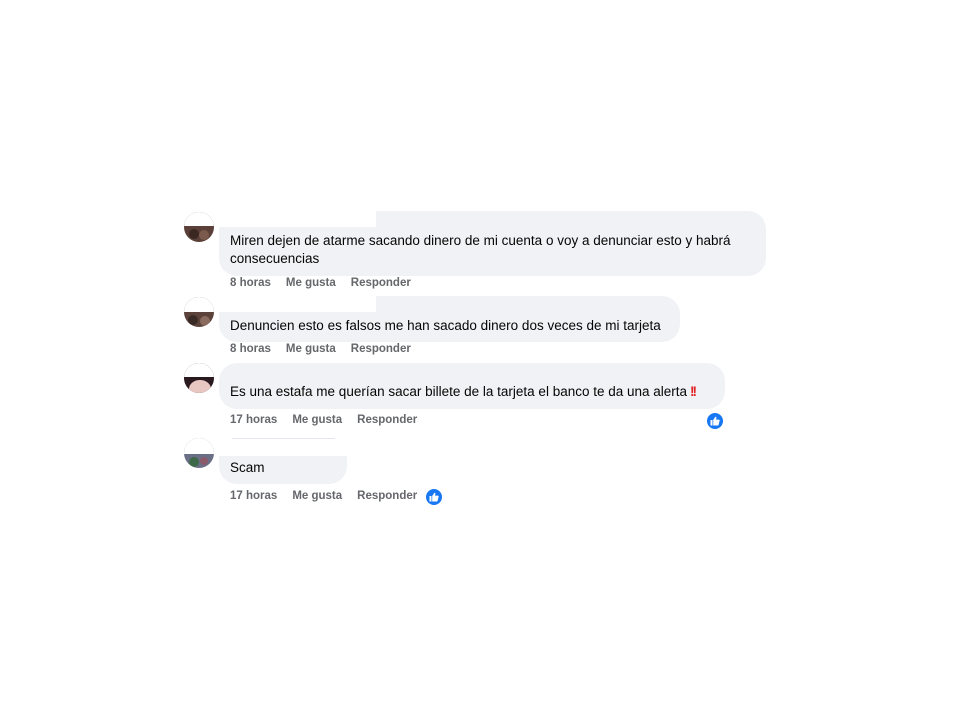 The image size is (960, 720). I want to click on double-exclamation-emoji: !!, so click(693, 391).